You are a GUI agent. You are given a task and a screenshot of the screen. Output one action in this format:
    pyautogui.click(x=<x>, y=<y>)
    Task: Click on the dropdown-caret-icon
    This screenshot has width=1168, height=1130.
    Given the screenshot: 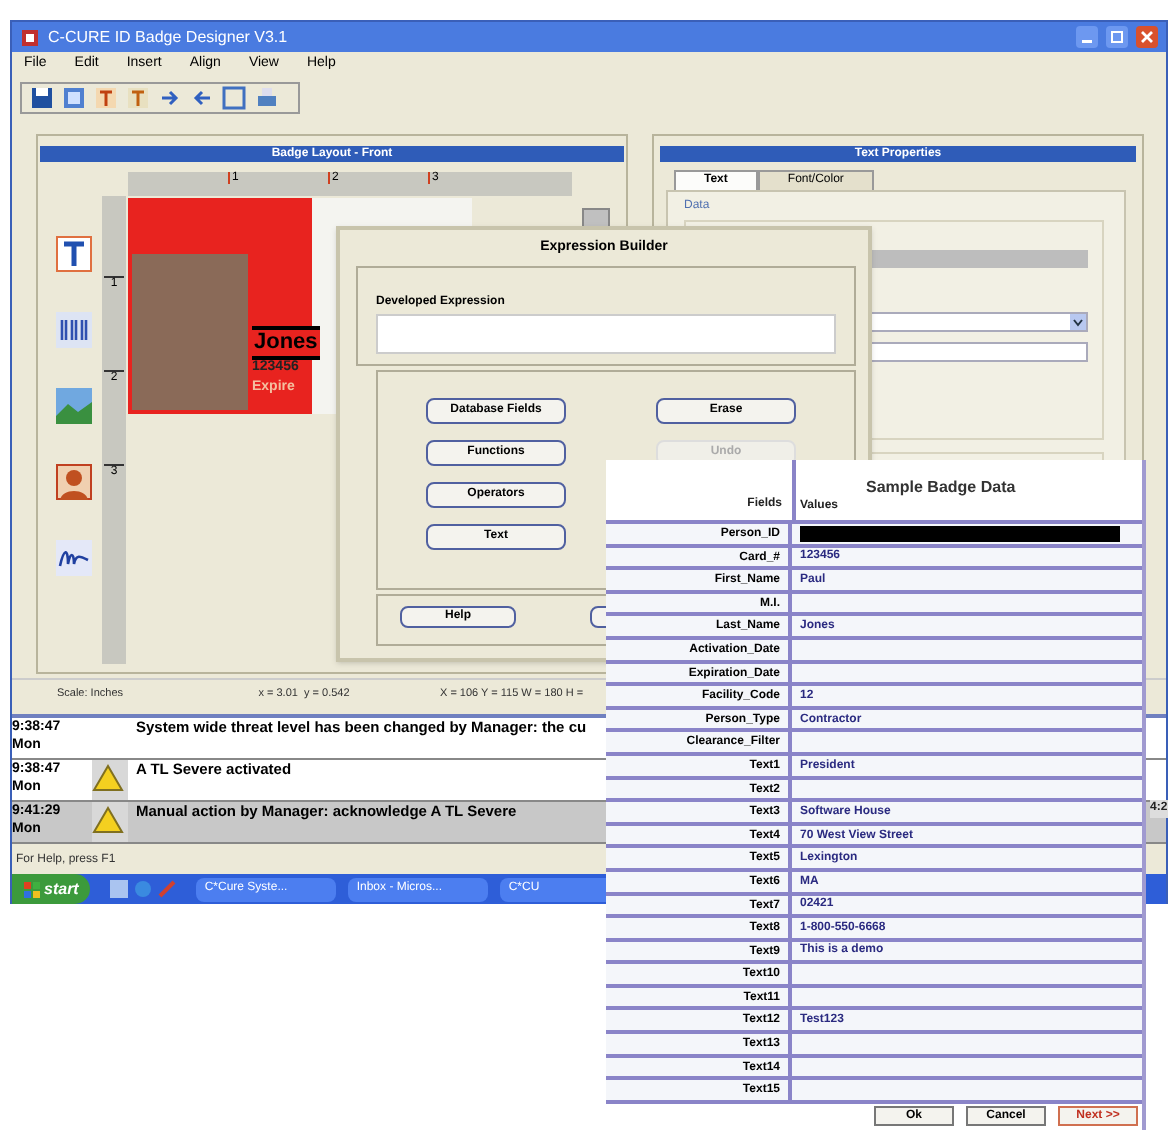 What is the action you would take?
    pyautogui.click(x=1078, y=322)
    